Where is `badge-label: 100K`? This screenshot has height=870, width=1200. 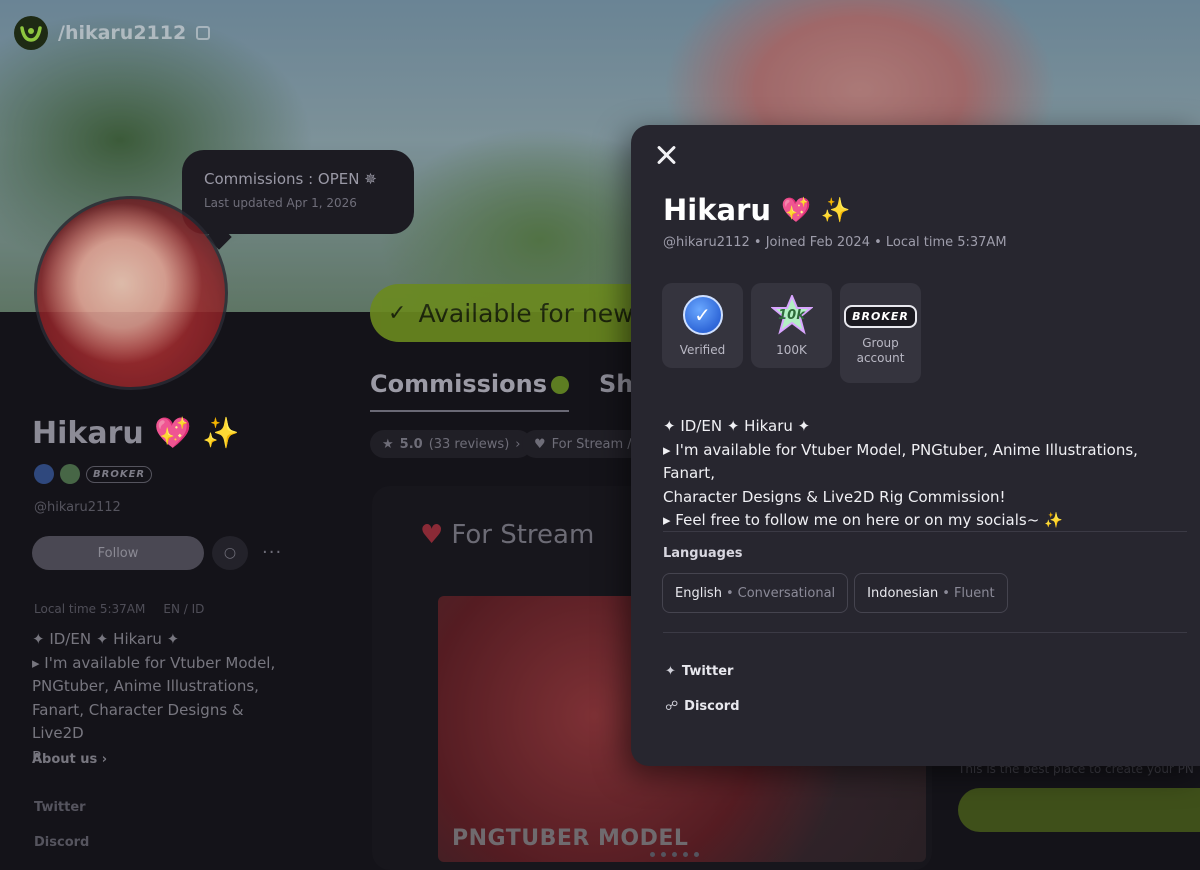 badge-label: 100K is located at coordinates (791, 350).